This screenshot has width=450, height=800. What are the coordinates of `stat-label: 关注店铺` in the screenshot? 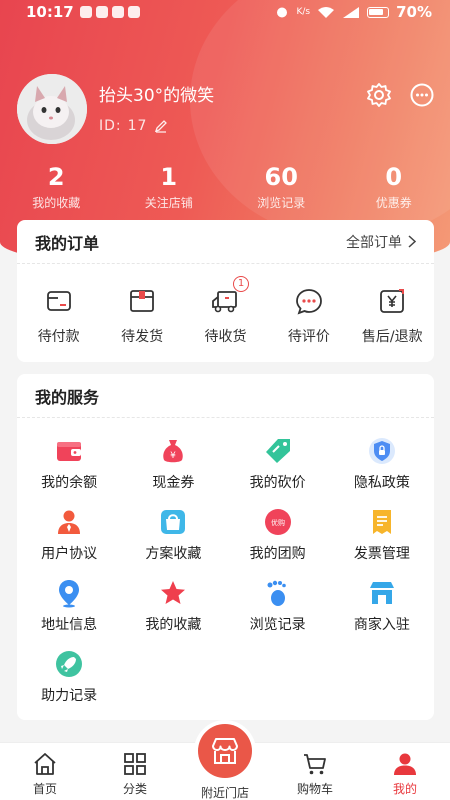 It's located at (168, 203).